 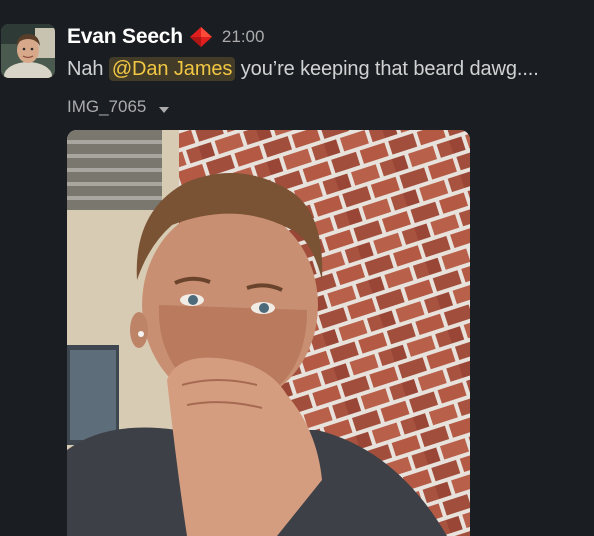 I want to click on avatar, so click(x=28, y=51).